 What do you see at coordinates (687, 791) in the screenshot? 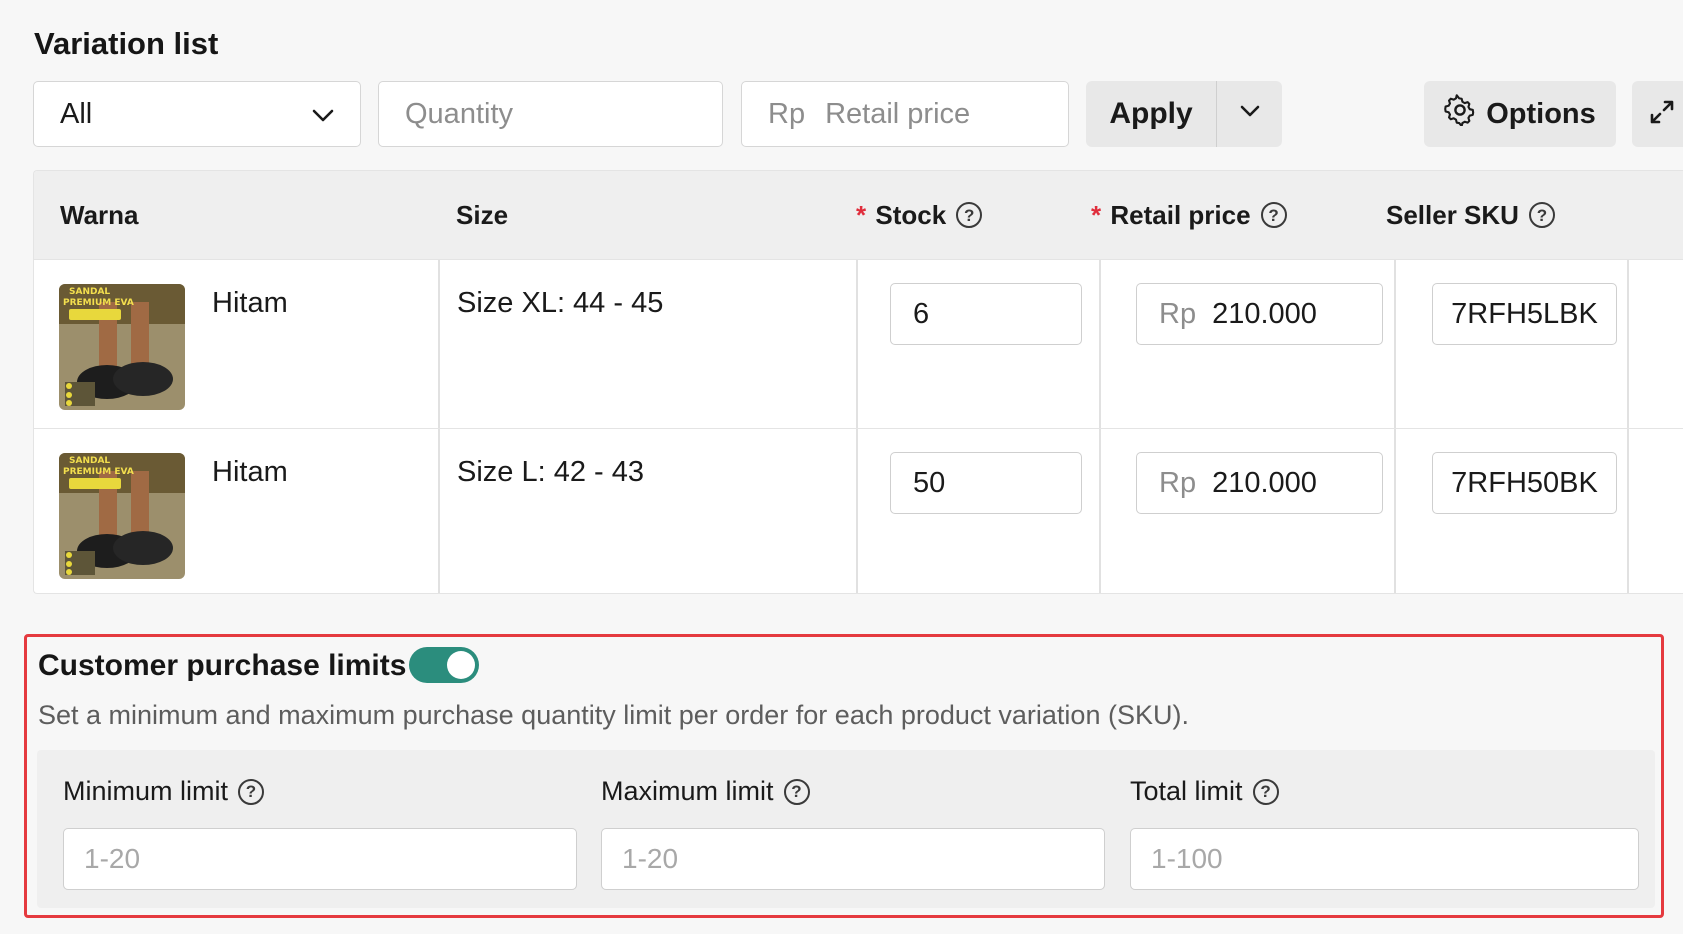
I see `field-label: Maximum limit` at bounding box center [687, 791].